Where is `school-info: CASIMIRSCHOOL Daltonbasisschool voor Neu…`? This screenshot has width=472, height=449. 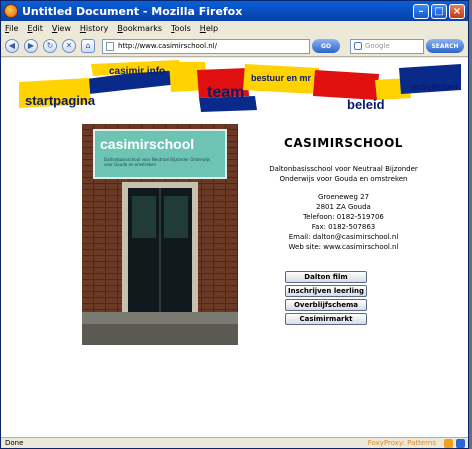
school-info: CASIMIRSCHOOL Daltonbasisschool voor Neu… is located at coordinates (343, 194).